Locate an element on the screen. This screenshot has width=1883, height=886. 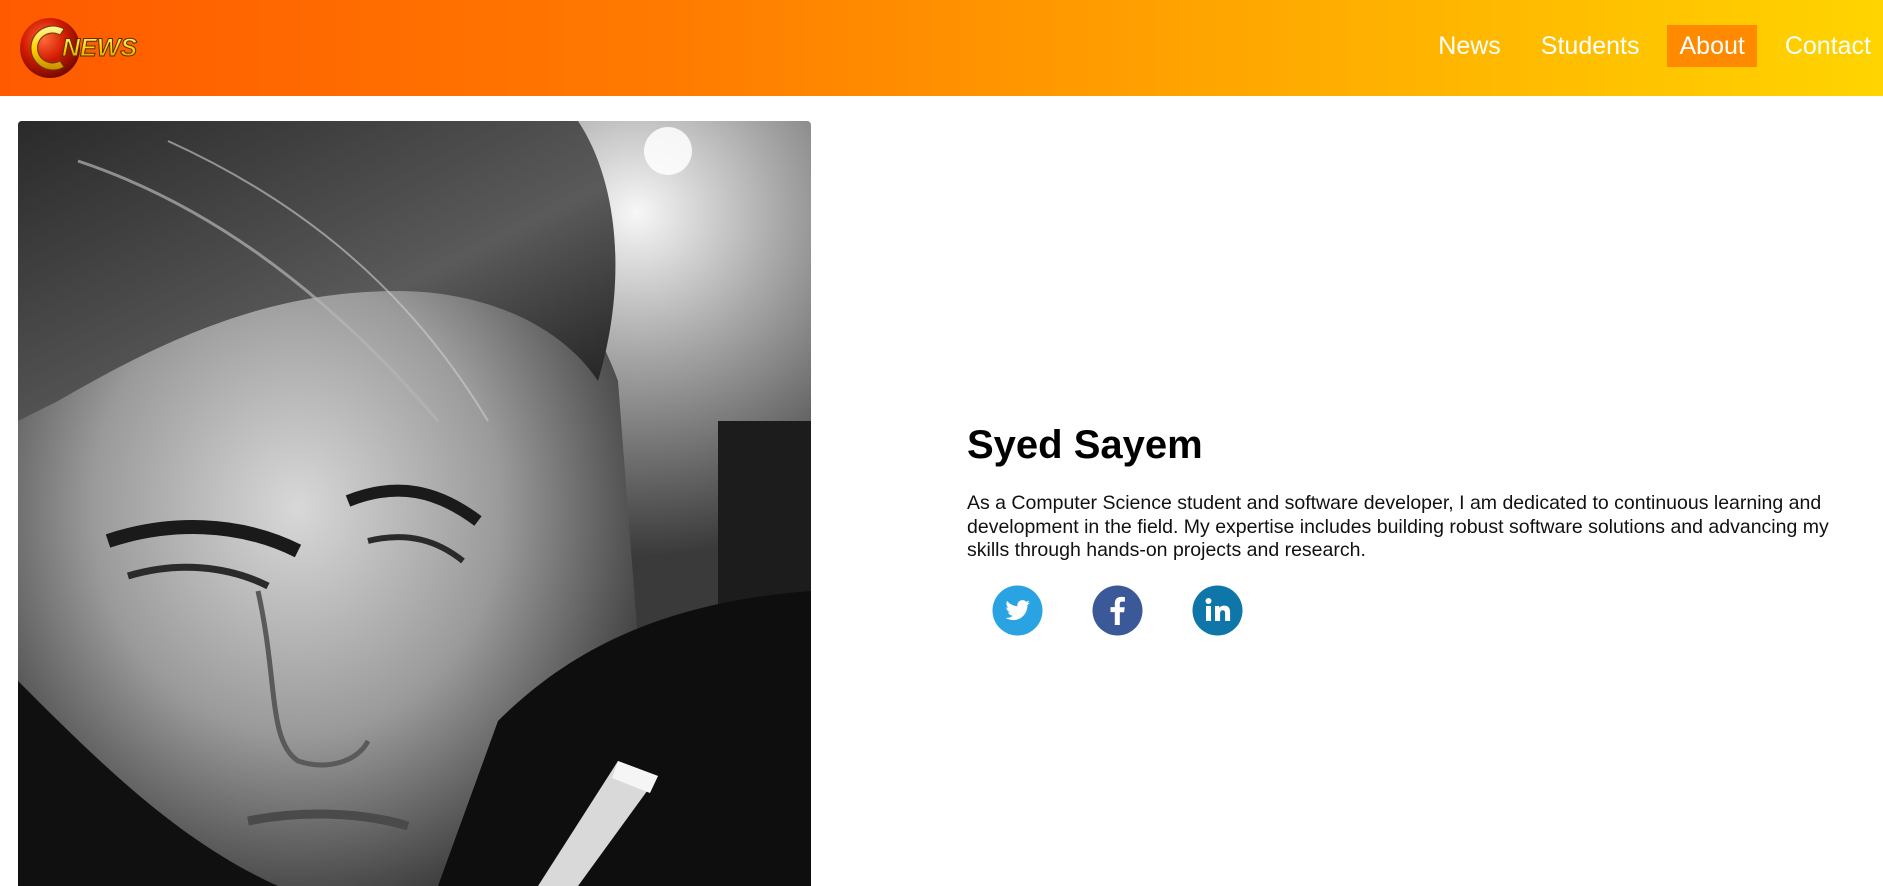
twitter-icon is located at coordinates (1017, 610).